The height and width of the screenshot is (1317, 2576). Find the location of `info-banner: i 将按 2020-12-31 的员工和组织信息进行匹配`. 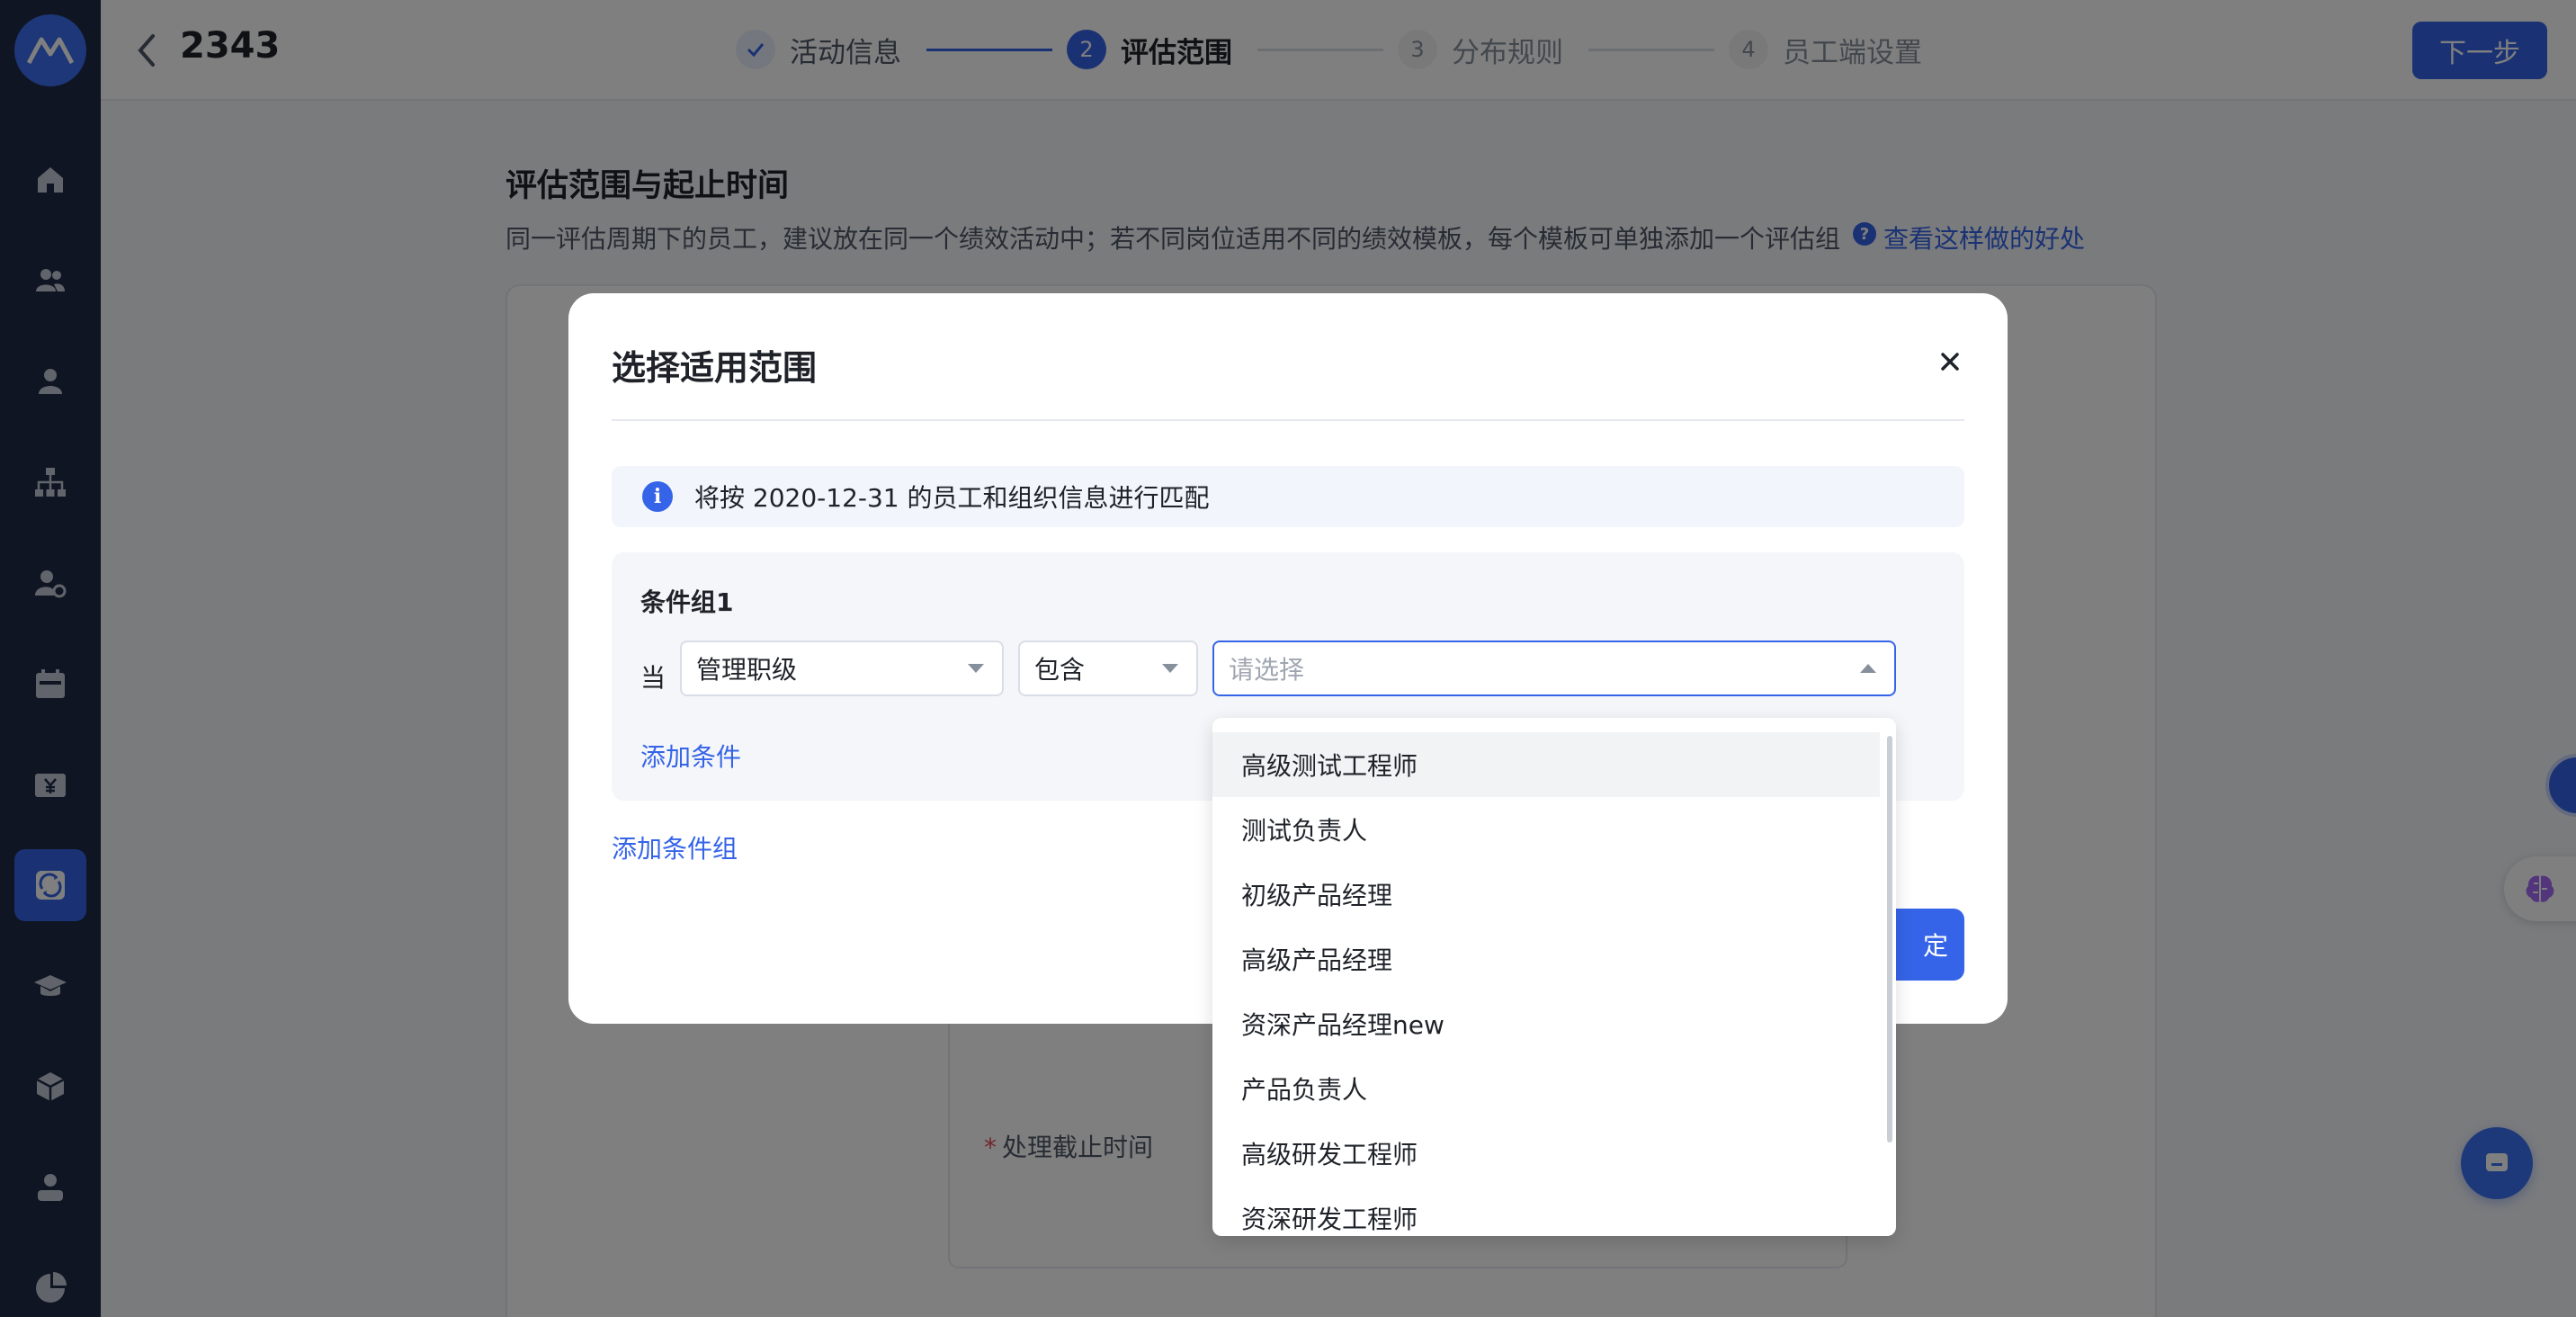

info-banner: i 将按 2020-12-31 的员工和组织信息进行匹配 is located at coordinates (1288, 496).